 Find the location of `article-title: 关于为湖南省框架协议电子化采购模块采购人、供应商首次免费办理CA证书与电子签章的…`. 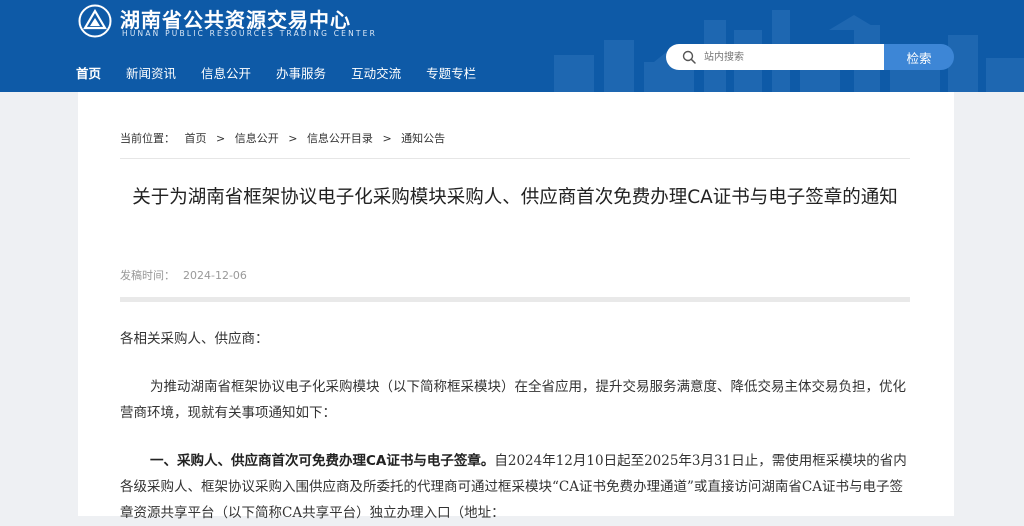

article-title: 关于为湖南省框架协议电子化采购模块采购人、供应商首次免费办理CA证书与电子签章的… is located at coordinates (515, 197).